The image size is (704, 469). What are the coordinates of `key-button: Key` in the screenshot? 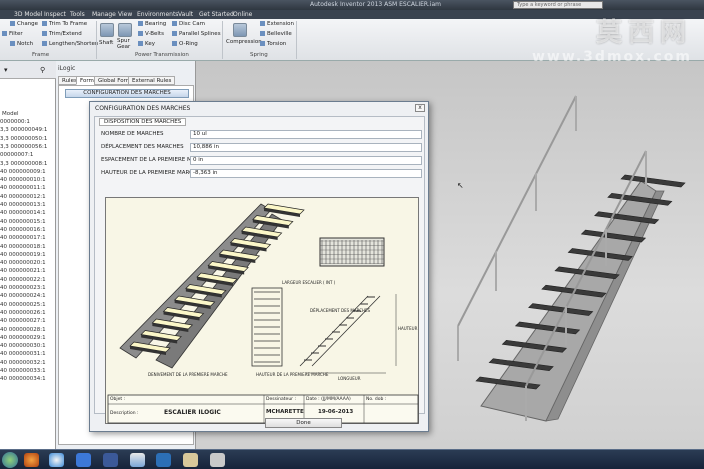 It's located at (146, 44).